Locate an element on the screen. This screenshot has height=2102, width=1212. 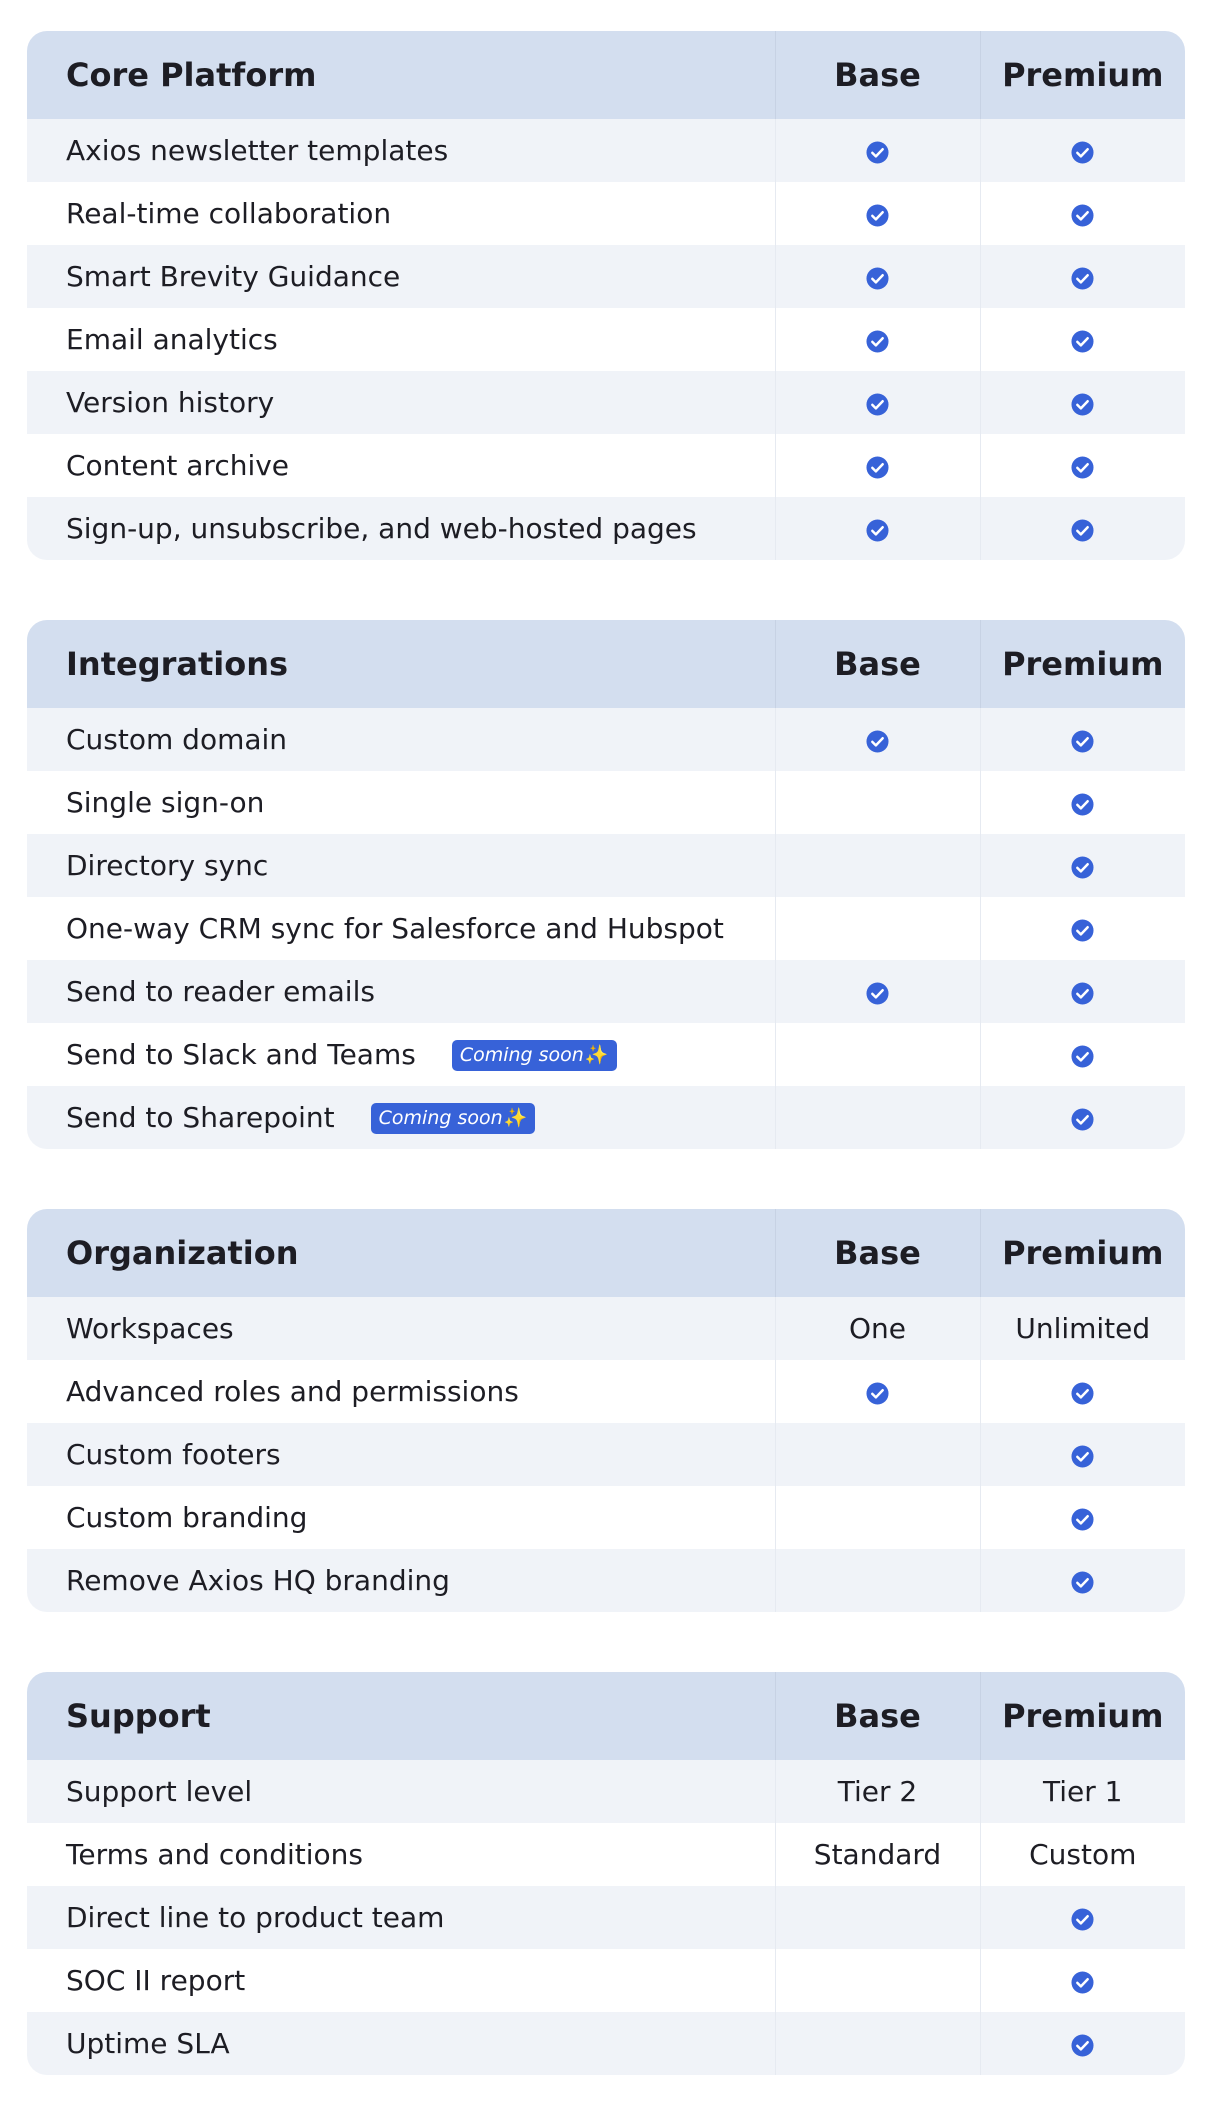
table-row: SOC II report is located at coordinates (606, 1980).